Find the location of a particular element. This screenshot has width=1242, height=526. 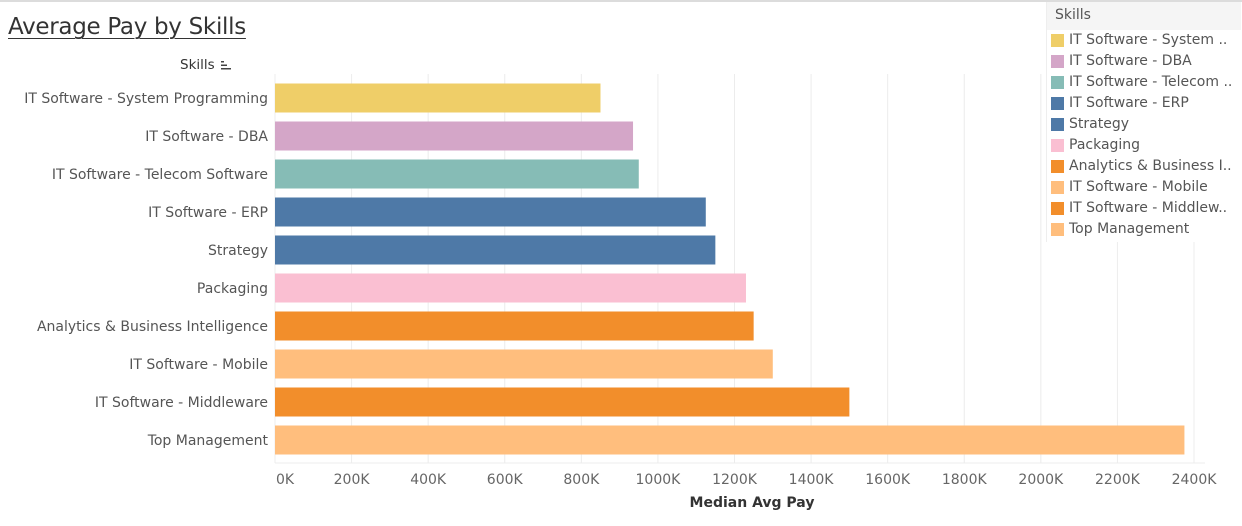

legend-item: IT Software - Telecom .. is located at coordinates (1144, 82).